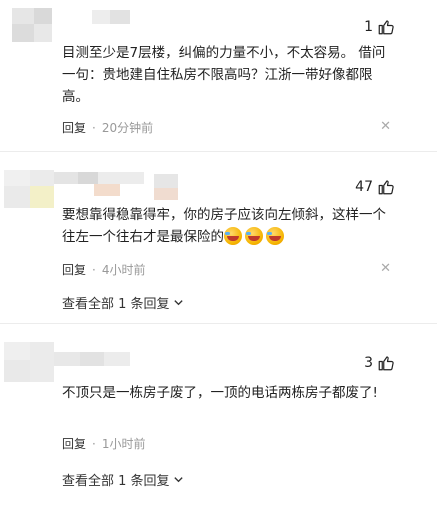 The height and width of the screenshot is (508, 437). I want to click on comment-meta: 回复 · 20分钟前, so click(107, 127).